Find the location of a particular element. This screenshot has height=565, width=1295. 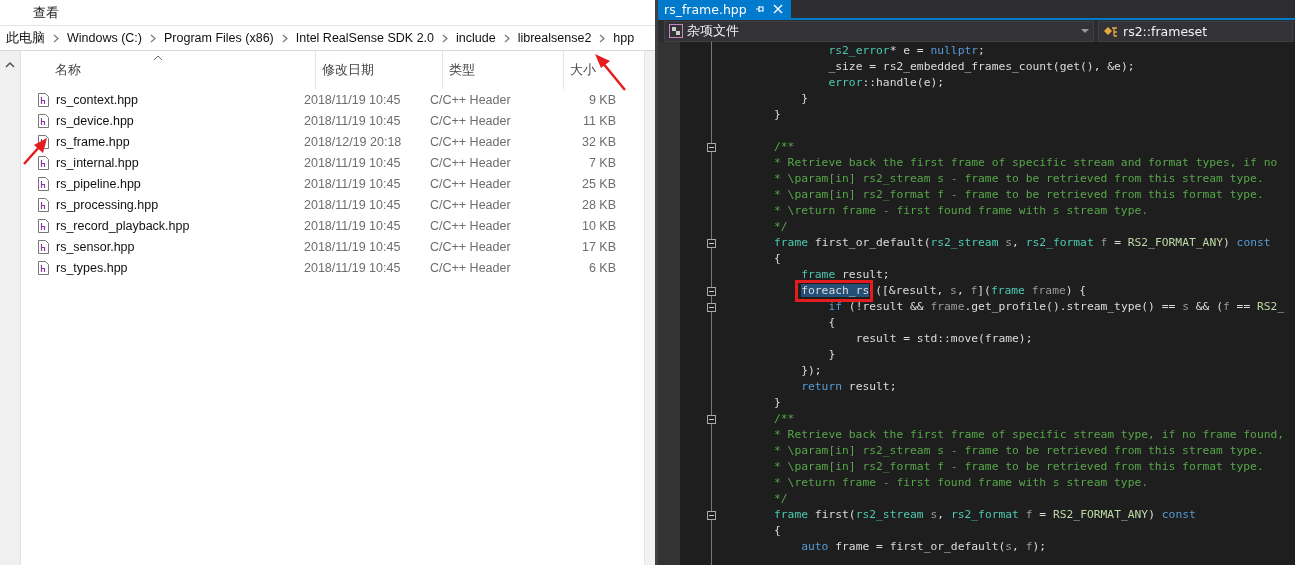

code-line: * \param[in] rs2_stream s - frame to be retrieved from this stream type. is located at coordinates (1019, 178).